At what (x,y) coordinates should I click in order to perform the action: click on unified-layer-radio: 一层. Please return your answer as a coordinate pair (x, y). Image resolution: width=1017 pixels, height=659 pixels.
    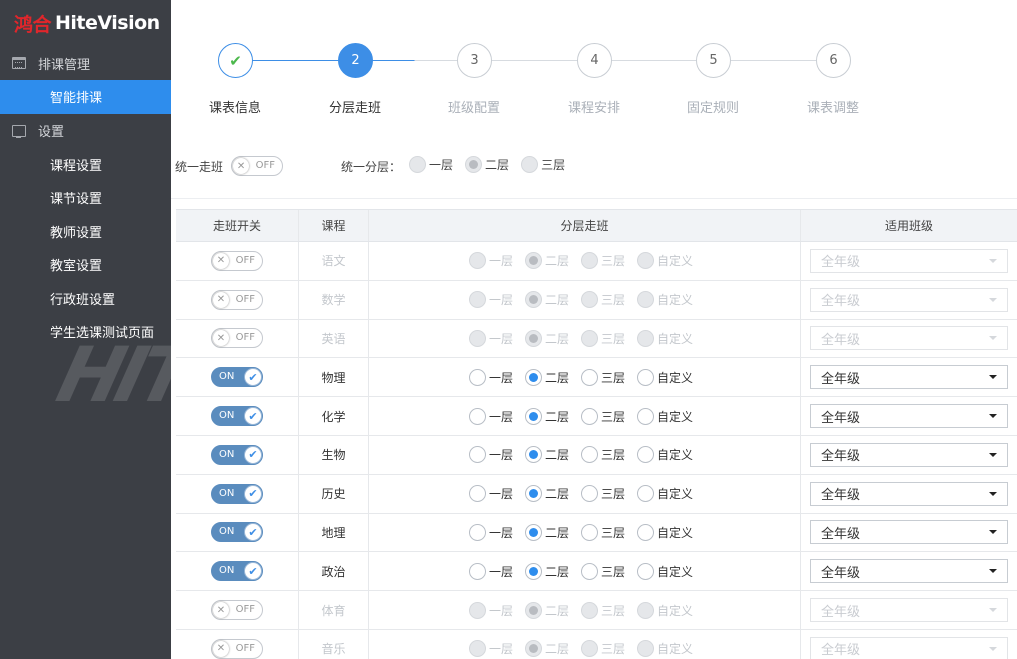
    Looking at the image, I should click on (431, 164).